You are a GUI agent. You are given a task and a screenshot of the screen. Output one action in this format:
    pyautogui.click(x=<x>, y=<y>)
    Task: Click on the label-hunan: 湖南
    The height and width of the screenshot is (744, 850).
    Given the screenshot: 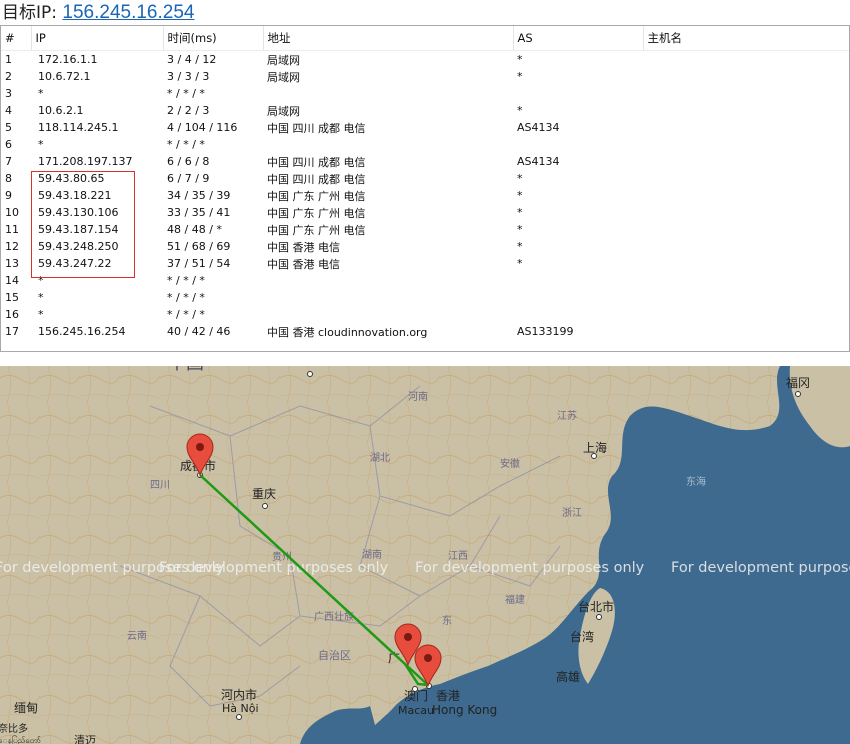 What is the action you would take?
    pyautogui.click(x=372, y=554)
    